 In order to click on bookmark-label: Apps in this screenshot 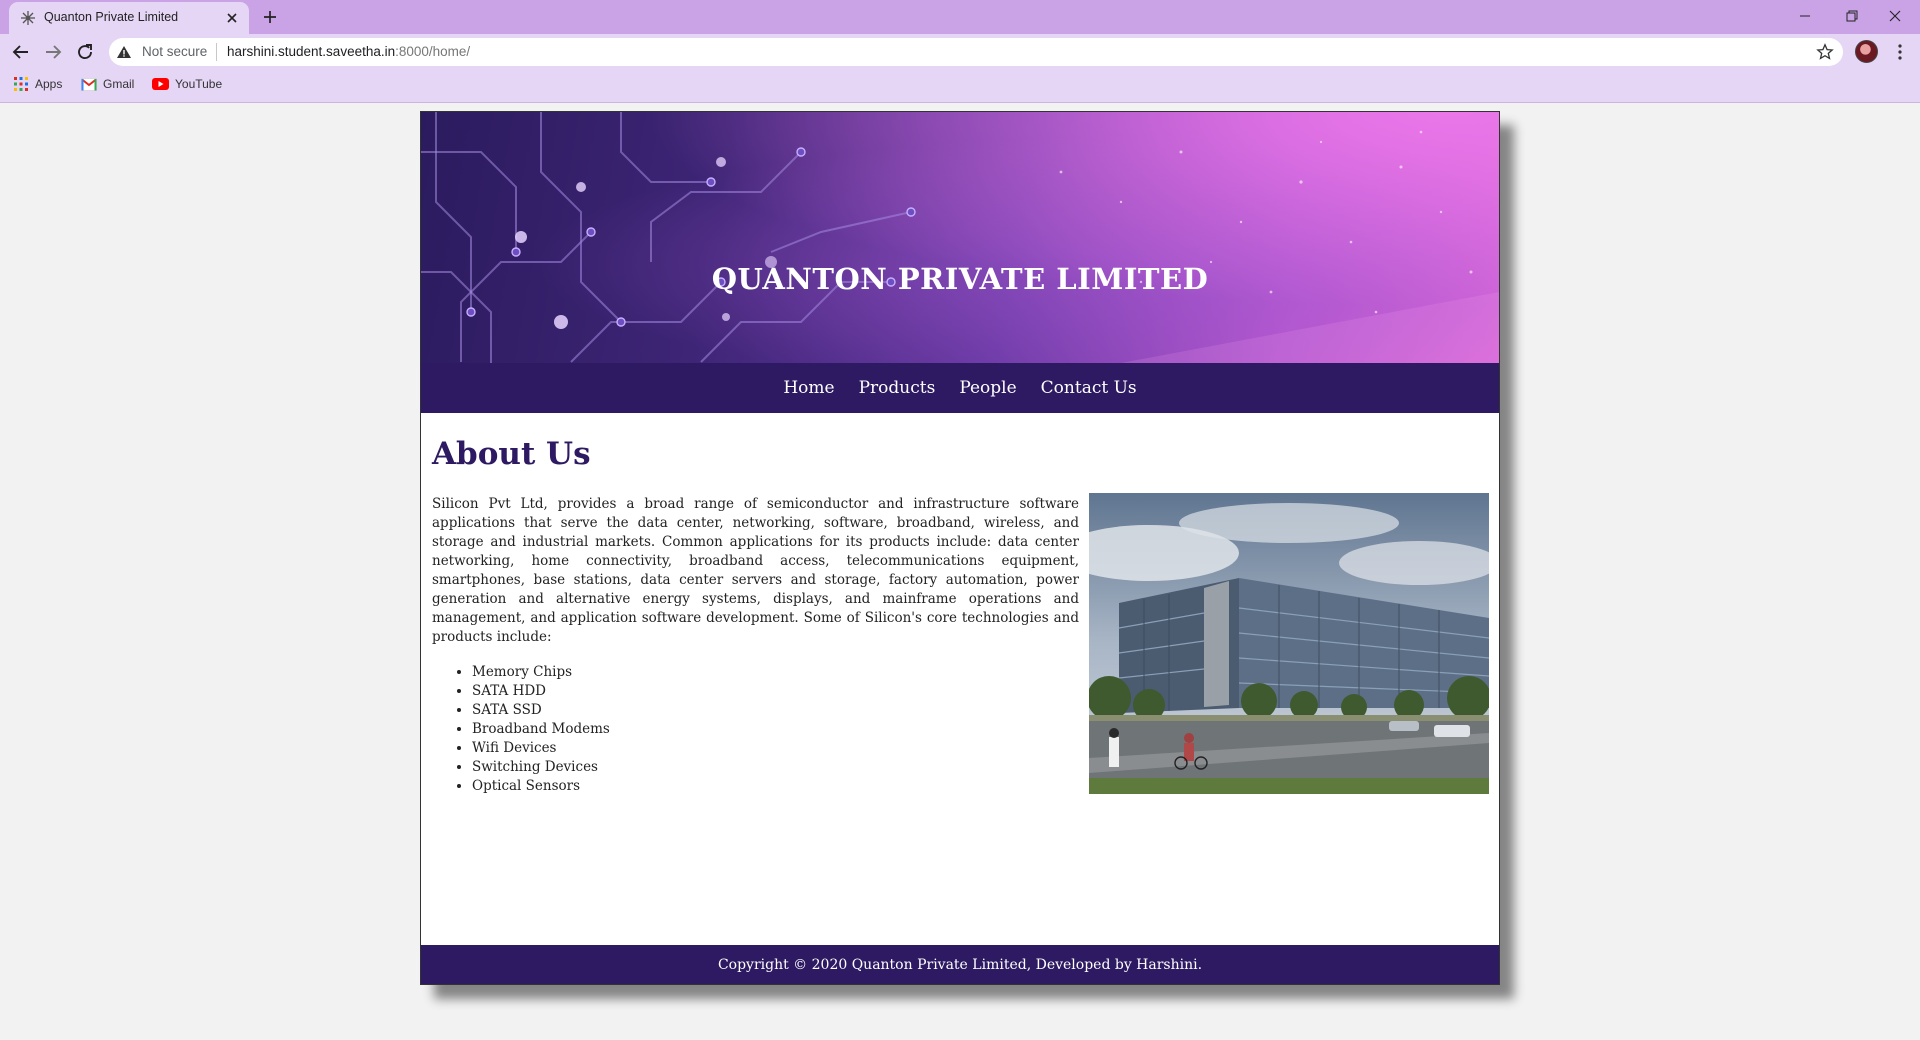, I will do `click(49, 84)`.